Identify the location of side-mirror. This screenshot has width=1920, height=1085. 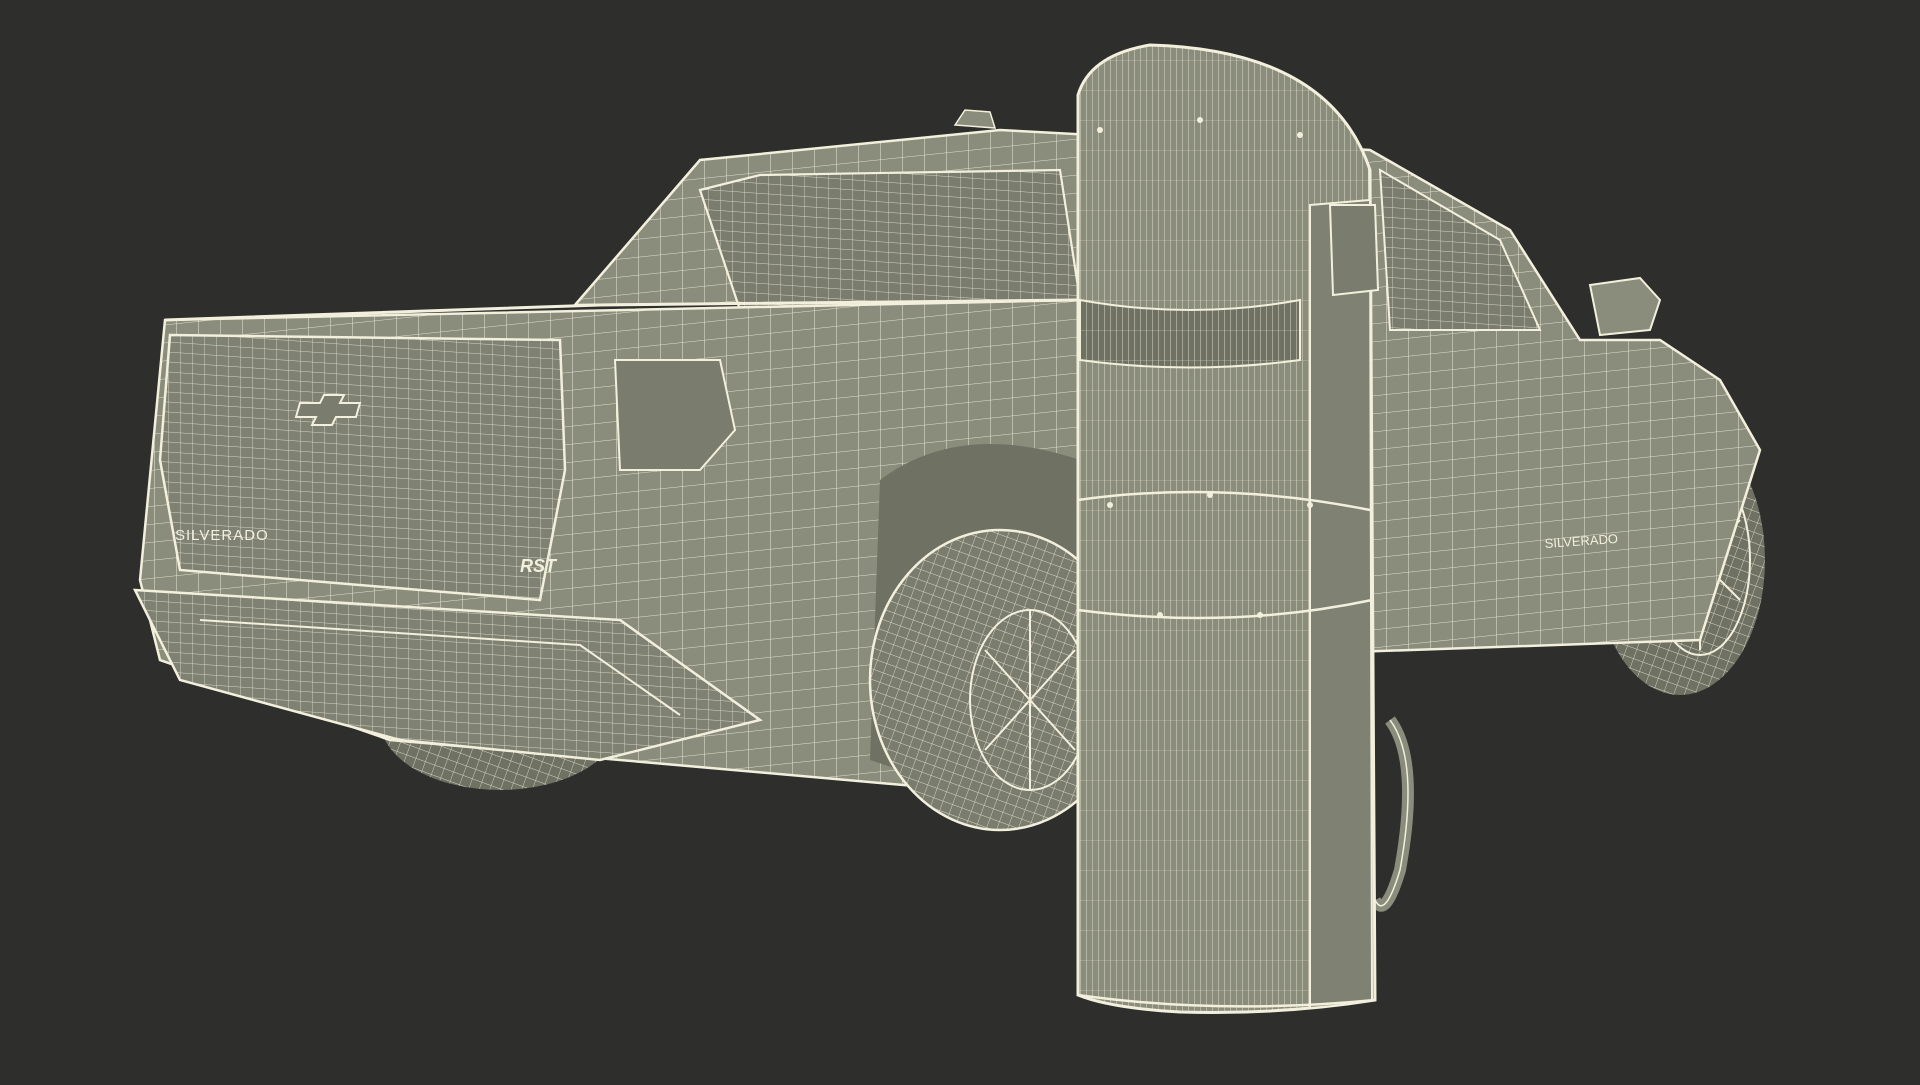
(1625, 306).